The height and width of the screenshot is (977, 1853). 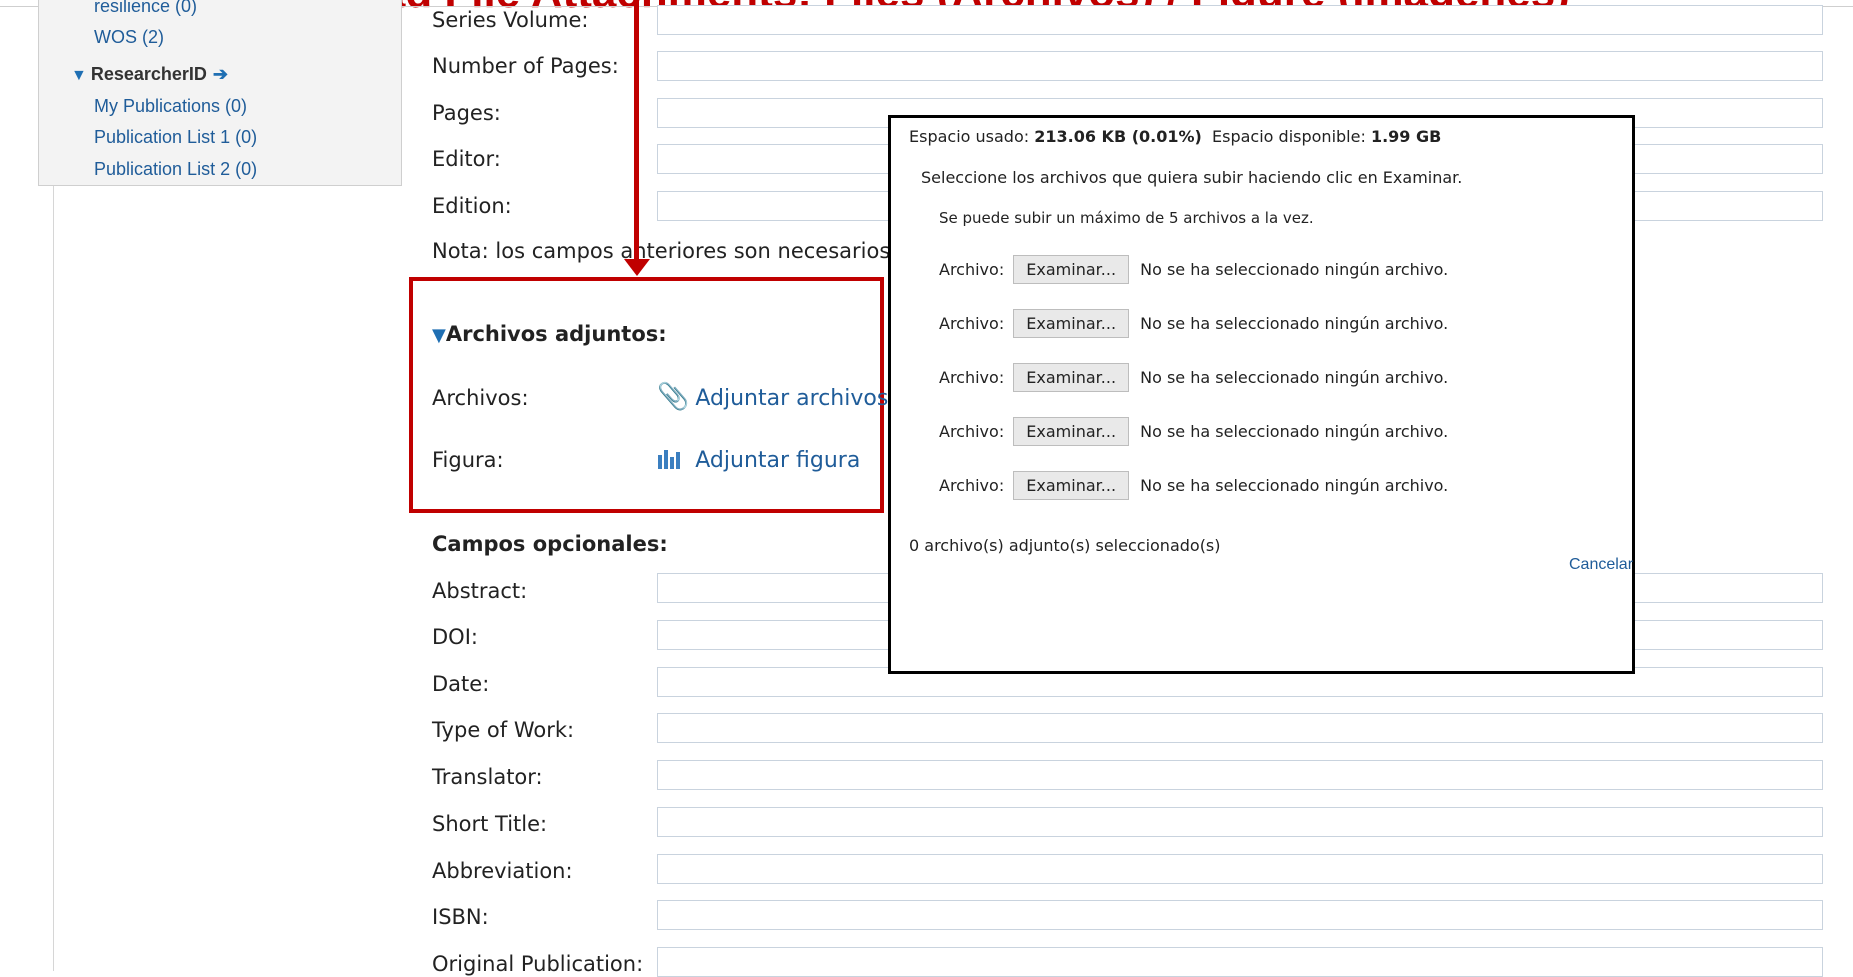 What do you see at coordinates (510, 20) in the screenshot?
I see `label-series-volume: Series Volume:` at bounding box center [510, 20].